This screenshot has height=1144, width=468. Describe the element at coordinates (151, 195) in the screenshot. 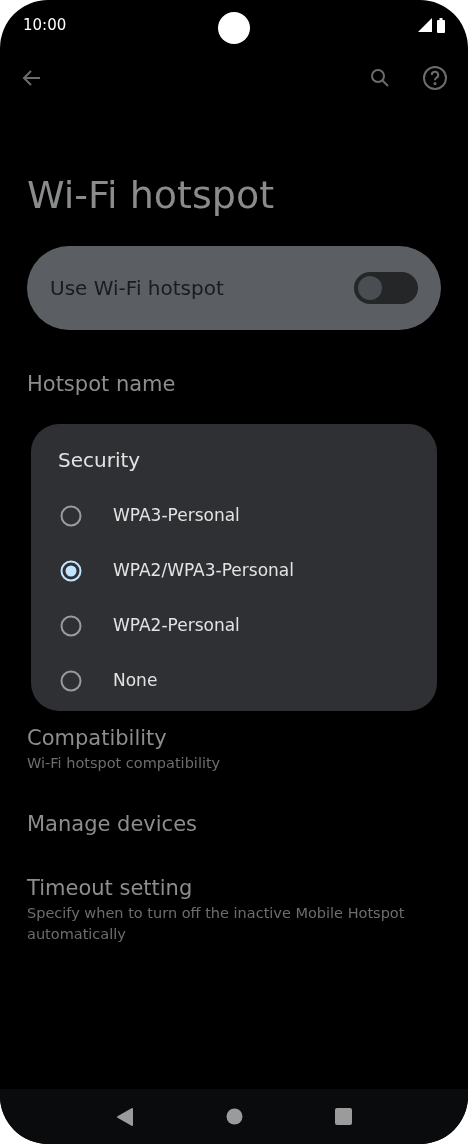

I see `page-title: Wi-Fi hotspot` at that location.